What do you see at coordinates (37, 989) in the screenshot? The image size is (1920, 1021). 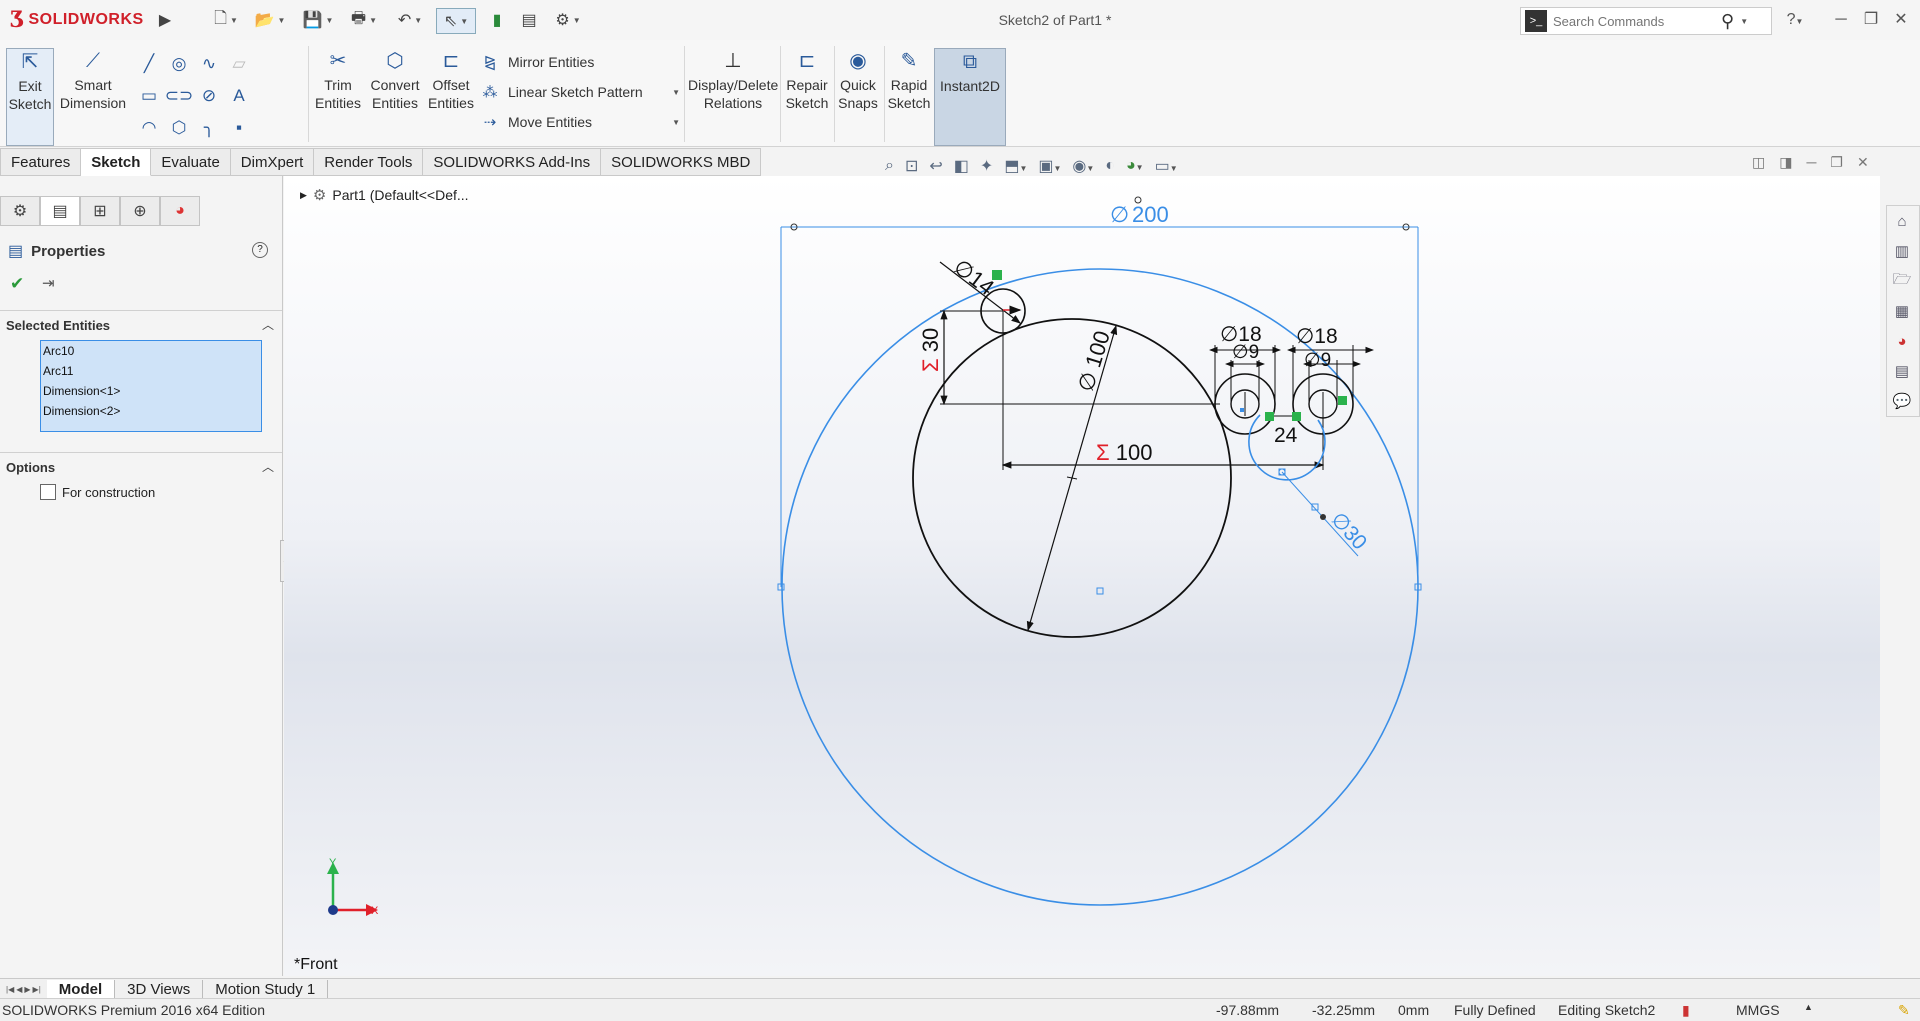 I see `last-tab-icon: ▶|` at bounding box center [37, 989].